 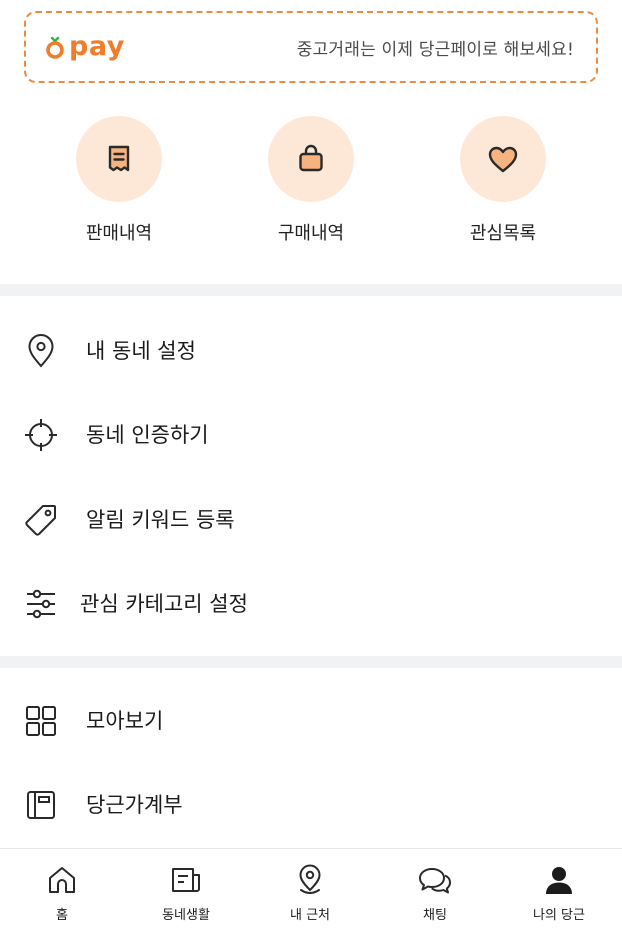 I want to click on purchase-history-label: 구매내역, so click(x=311, y=233).